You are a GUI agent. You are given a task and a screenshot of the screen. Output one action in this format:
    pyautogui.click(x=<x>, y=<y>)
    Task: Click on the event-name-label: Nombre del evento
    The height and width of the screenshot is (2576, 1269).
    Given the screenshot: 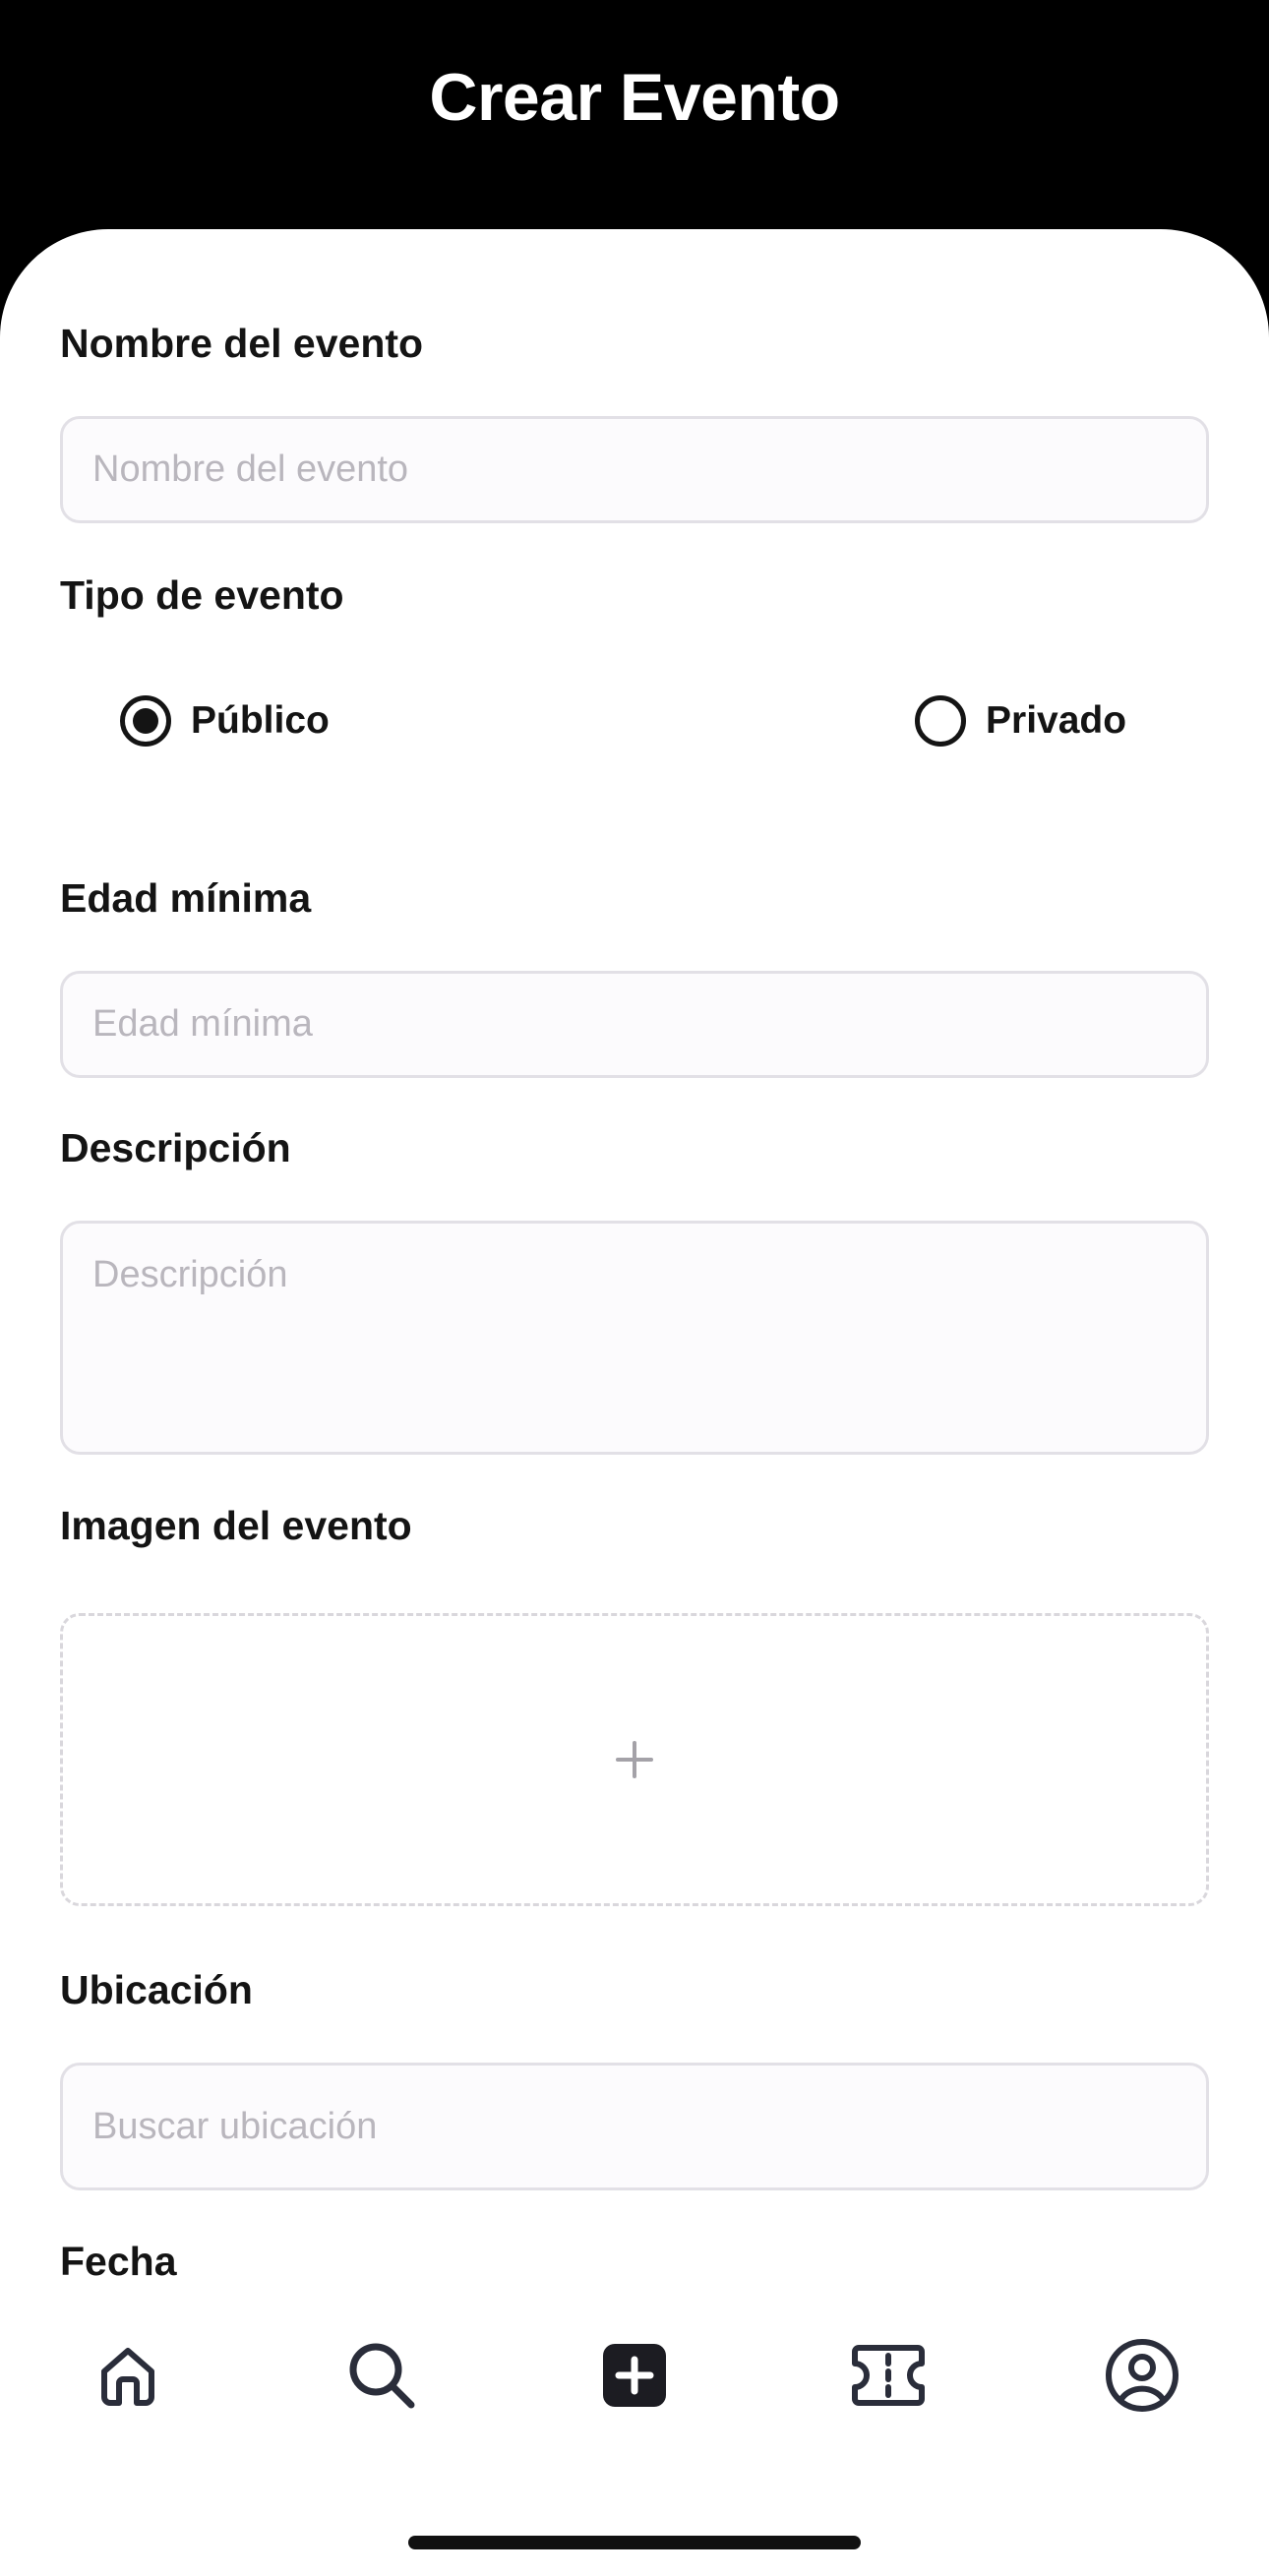 What is the action you would take?
    pyautogui.click(x=242, y=343)
    